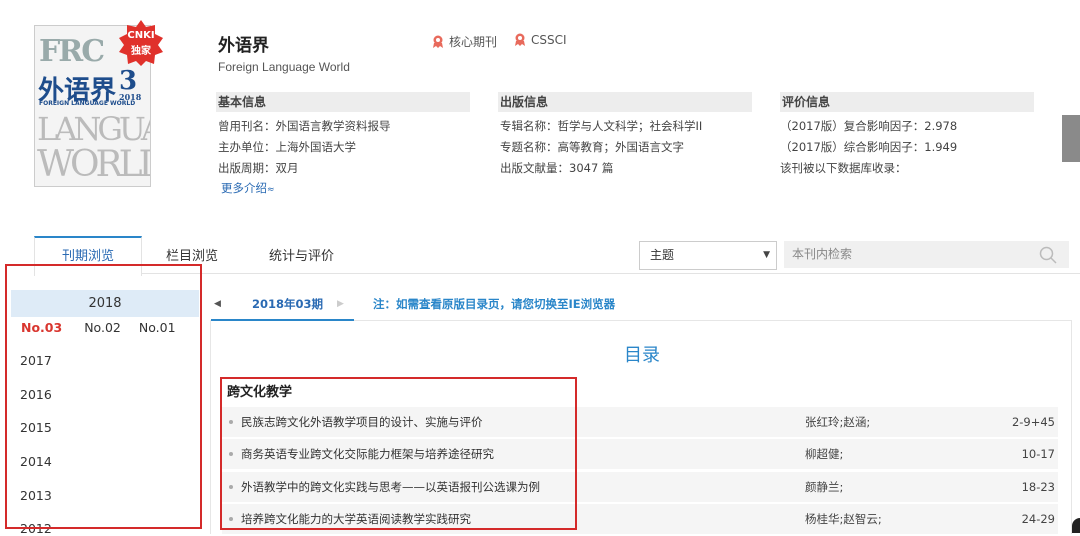  Describe the element at coordinates (192, 254) in the screenshot. I see `tab-column-browse: 栏目浏览` at that location.